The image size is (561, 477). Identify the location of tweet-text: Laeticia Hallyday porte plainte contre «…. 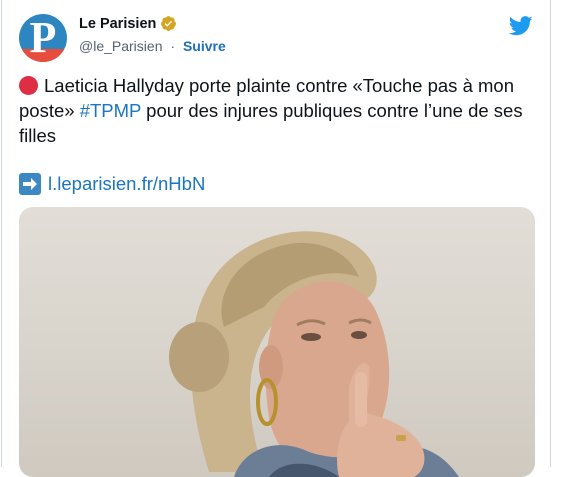
(271, 110).